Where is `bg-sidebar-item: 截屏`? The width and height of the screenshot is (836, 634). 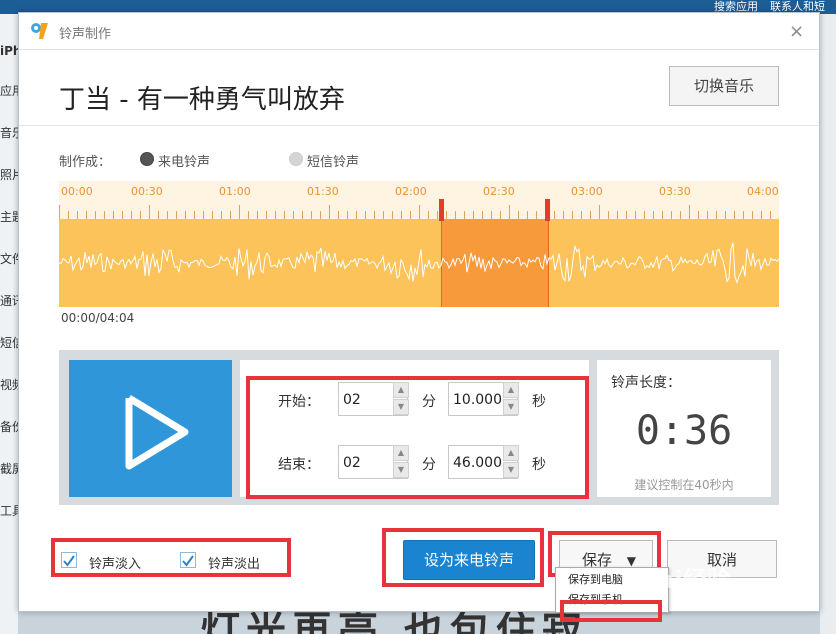 bg-sidebar-item: 截屏 is located at coordinates (9, 468).